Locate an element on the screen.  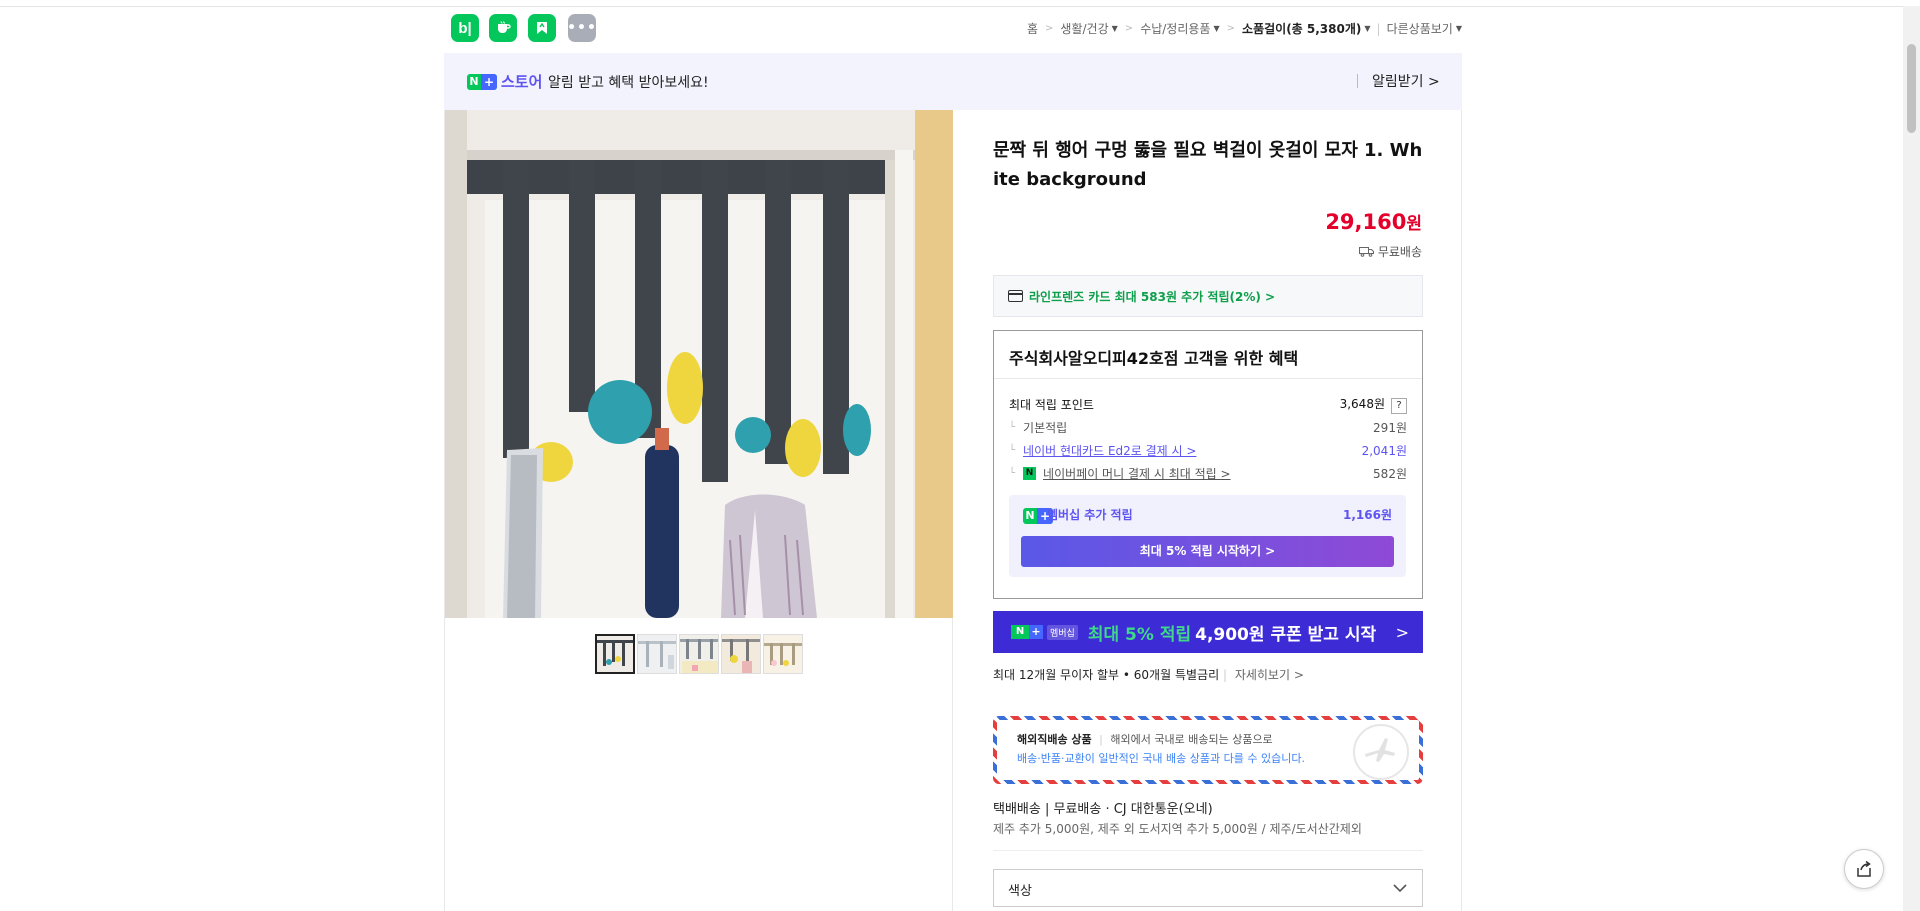
breadcrumb-home: 홈 is located at coordinates (1032, 28).